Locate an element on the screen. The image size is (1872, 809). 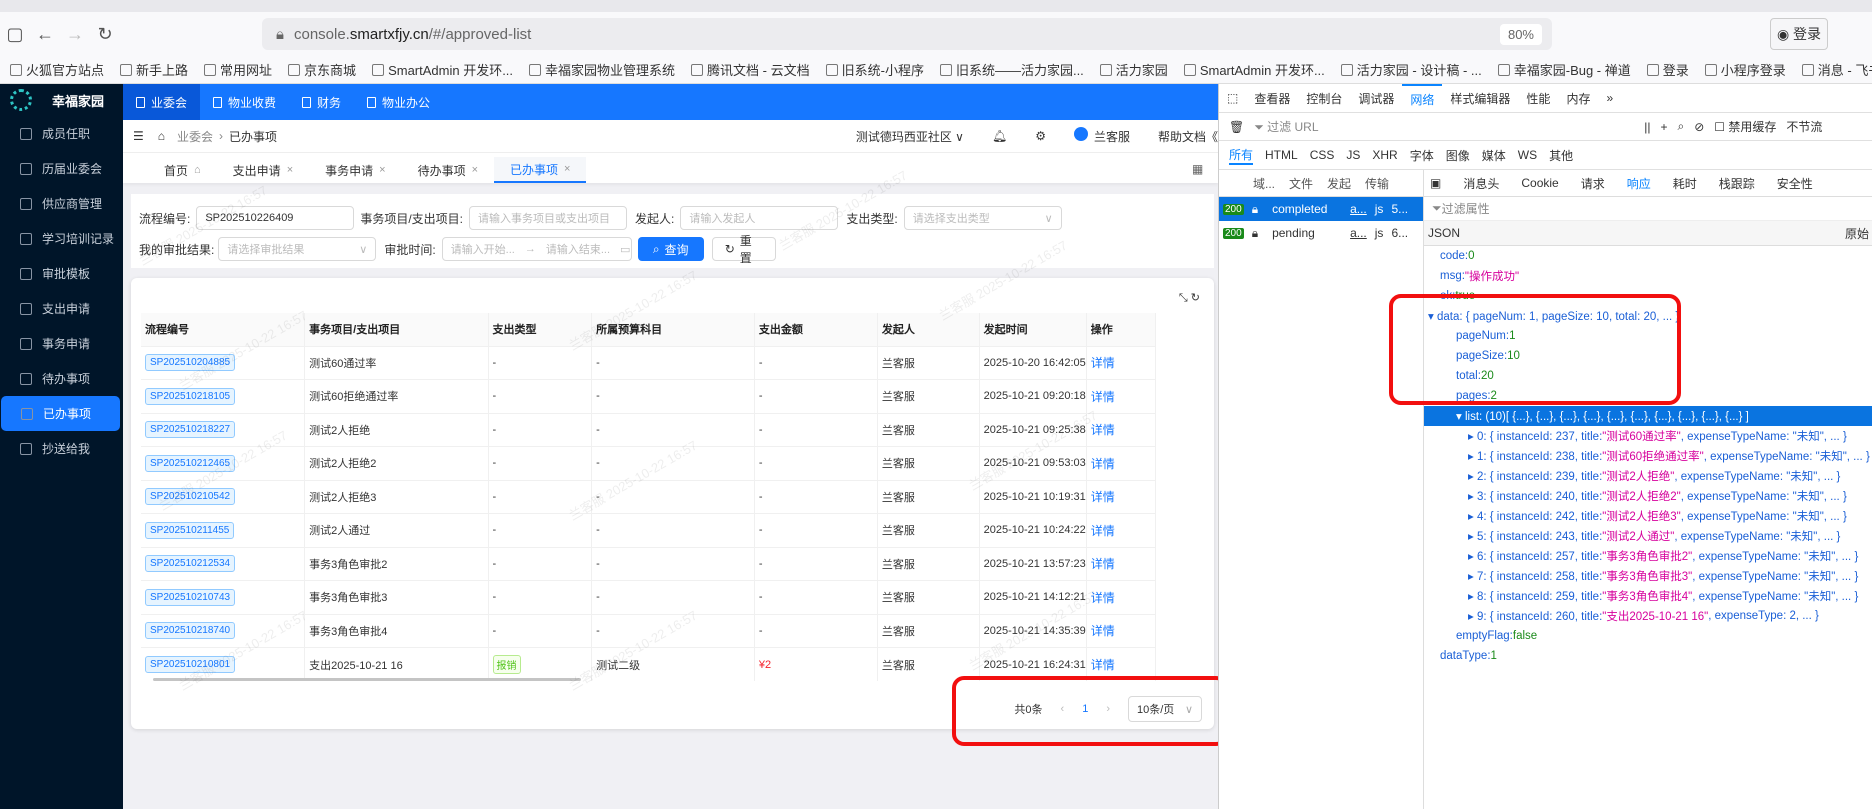
flow-no-tag: SP202510218740 is located at coordinates (190, 631).